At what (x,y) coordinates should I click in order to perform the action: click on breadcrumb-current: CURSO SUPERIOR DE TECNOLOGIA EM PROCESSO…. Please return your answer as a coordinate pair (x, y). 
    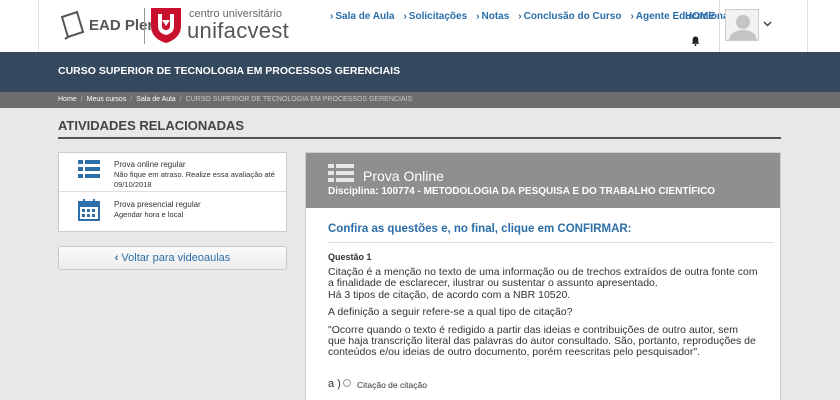
    Looking at the image, I should click on (299, 99).